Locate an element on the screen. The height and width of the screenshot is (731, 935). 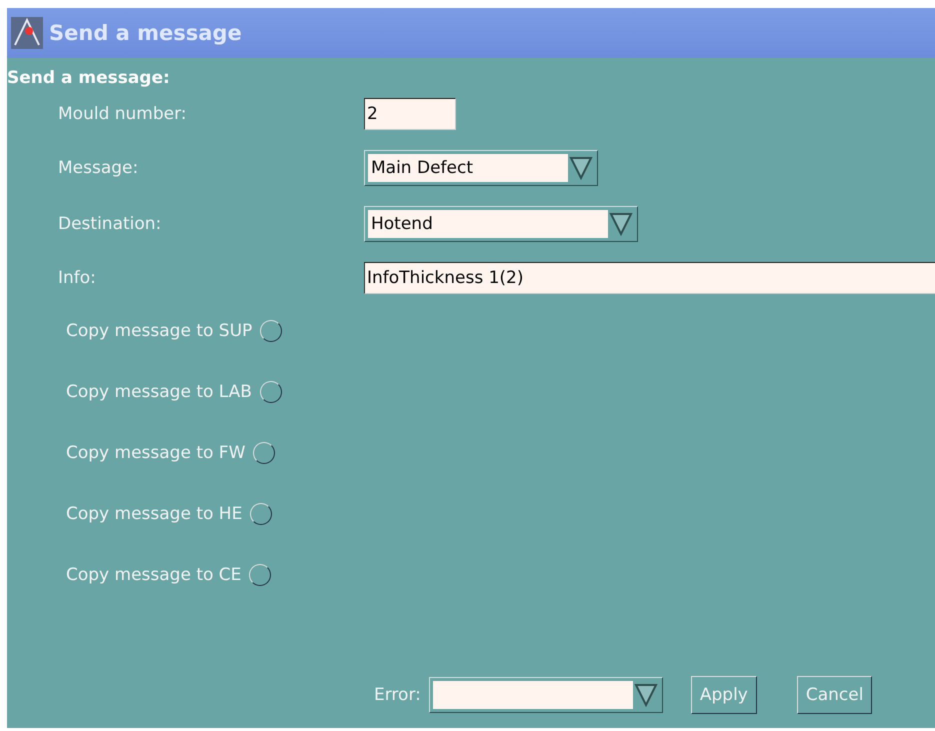
text-field: 2 is located at coordinates (410, 114).